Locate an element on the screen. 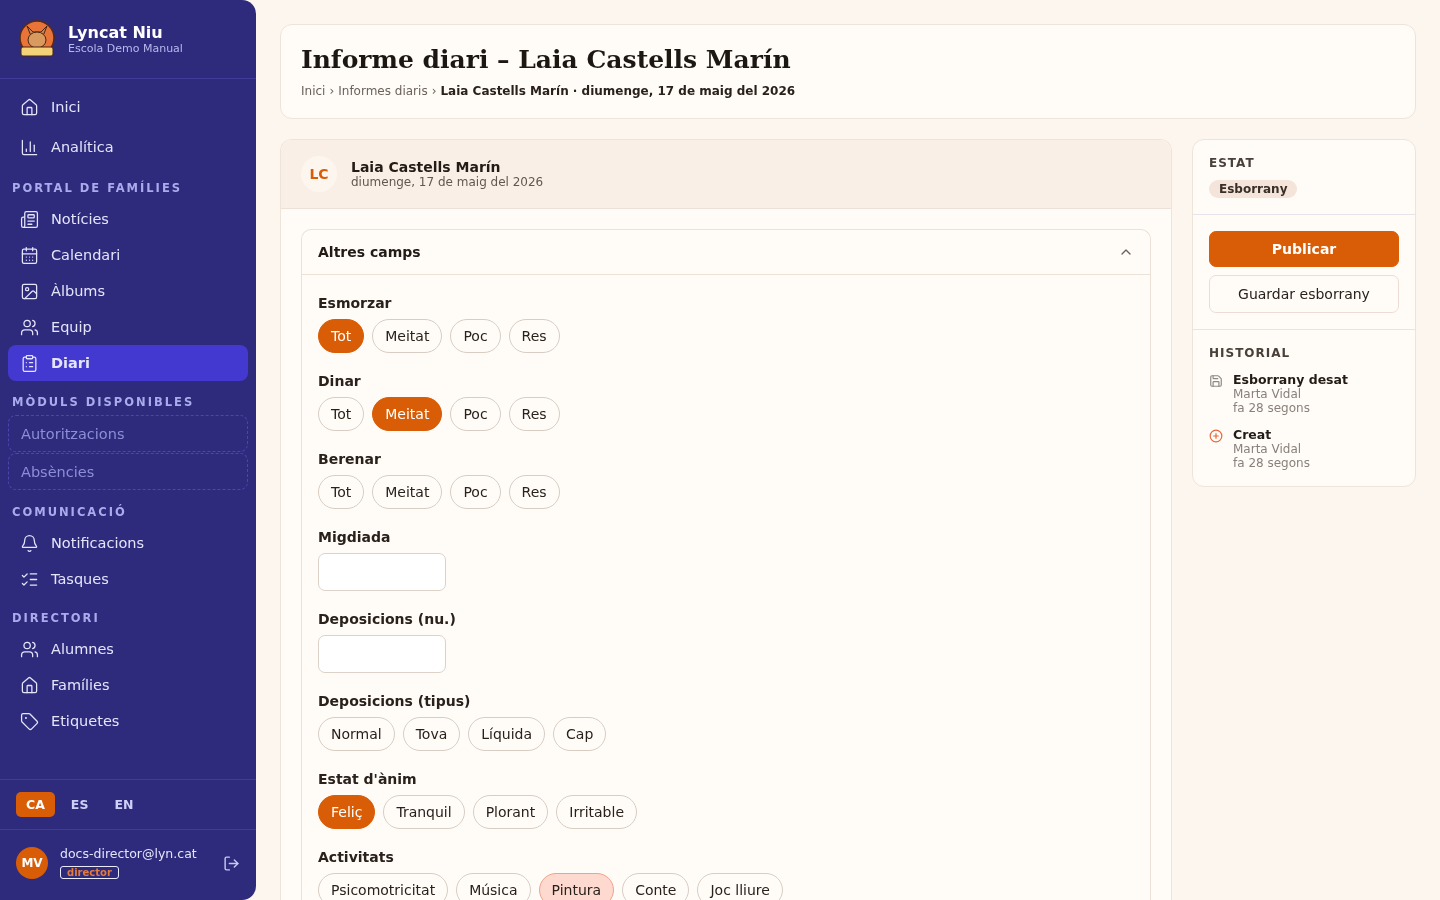  page-title: Informe diari – Laia Castells Marín is located at coordinates (546, 59).